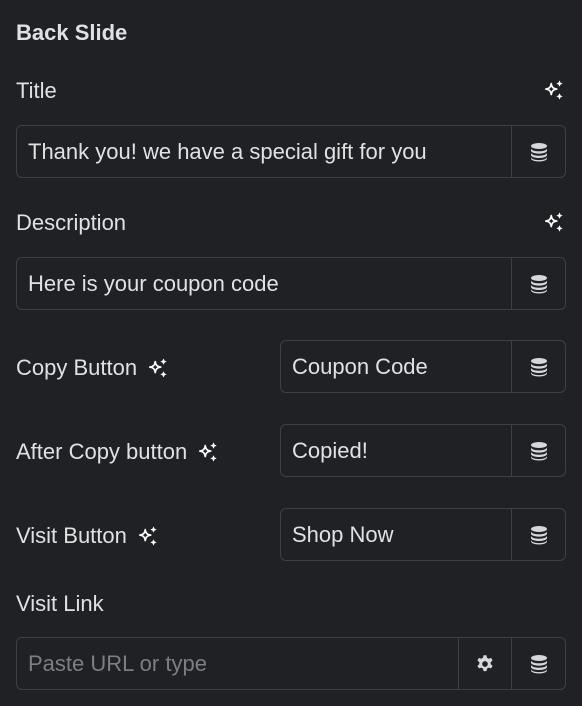  Describe the element at coordinates (71, 222) in the screenshot. I see `description-label: Description` at that location.